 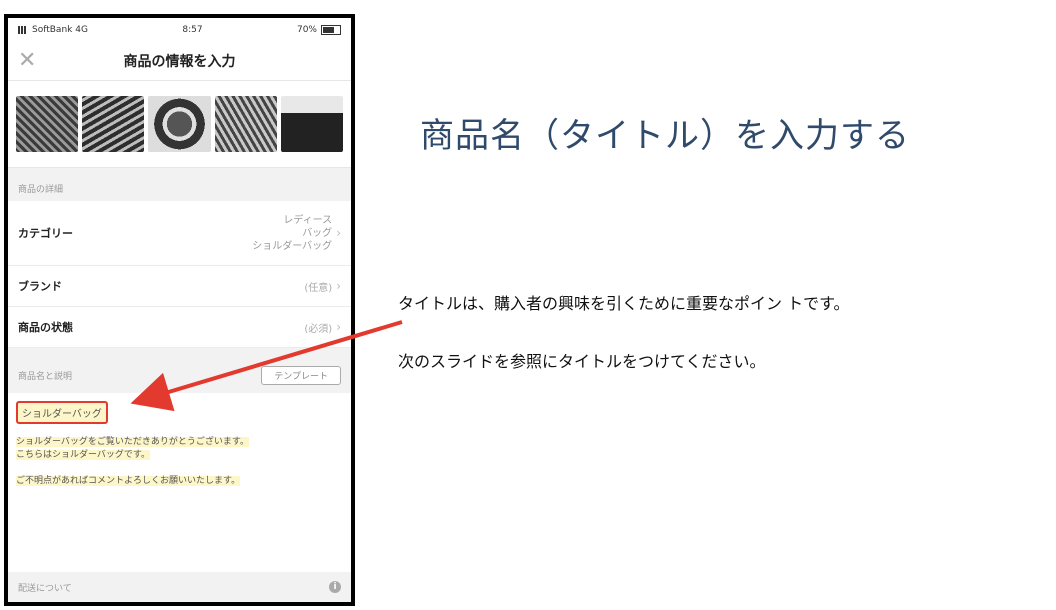 I want to click on brand-label: ブランド, so click(x=40, y=286).